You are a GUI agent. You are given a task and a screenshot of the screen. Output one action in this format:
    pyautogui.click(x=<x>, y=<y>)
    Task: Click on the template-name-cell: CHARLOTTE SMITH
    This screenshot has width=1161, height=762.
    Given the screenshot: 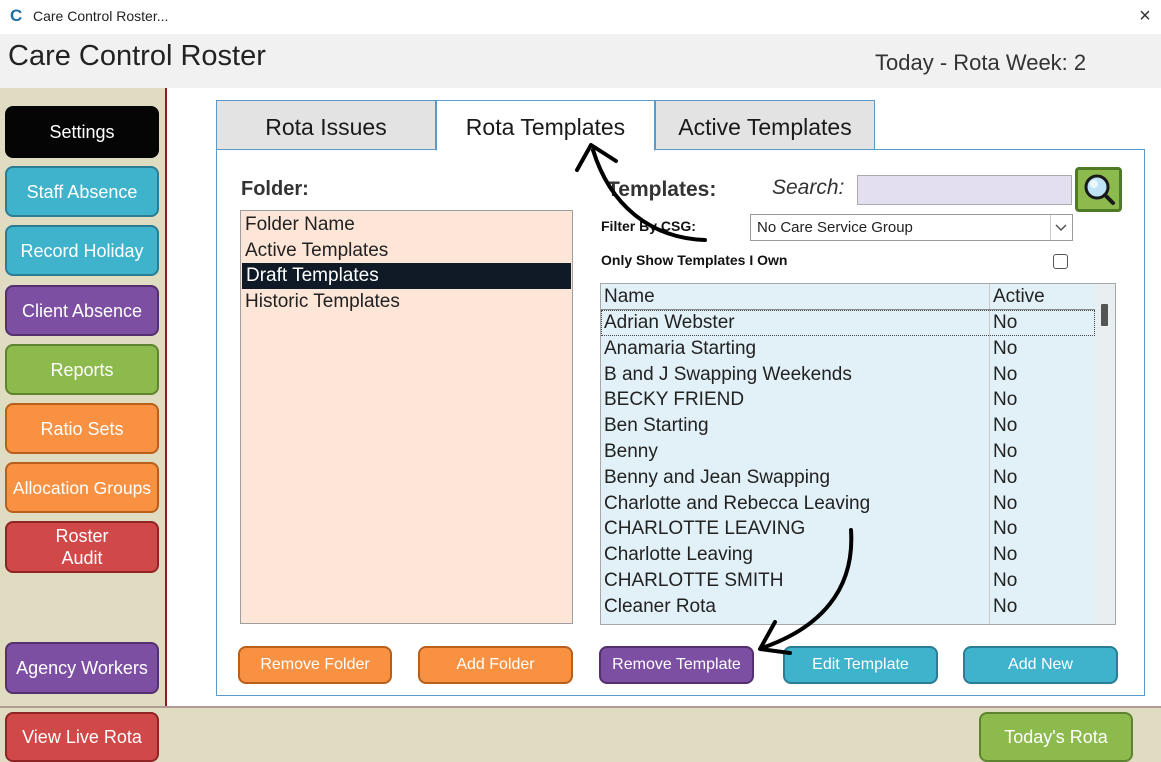 What is the action you would take?
    pyautogui.click(x=694, y=580)
    